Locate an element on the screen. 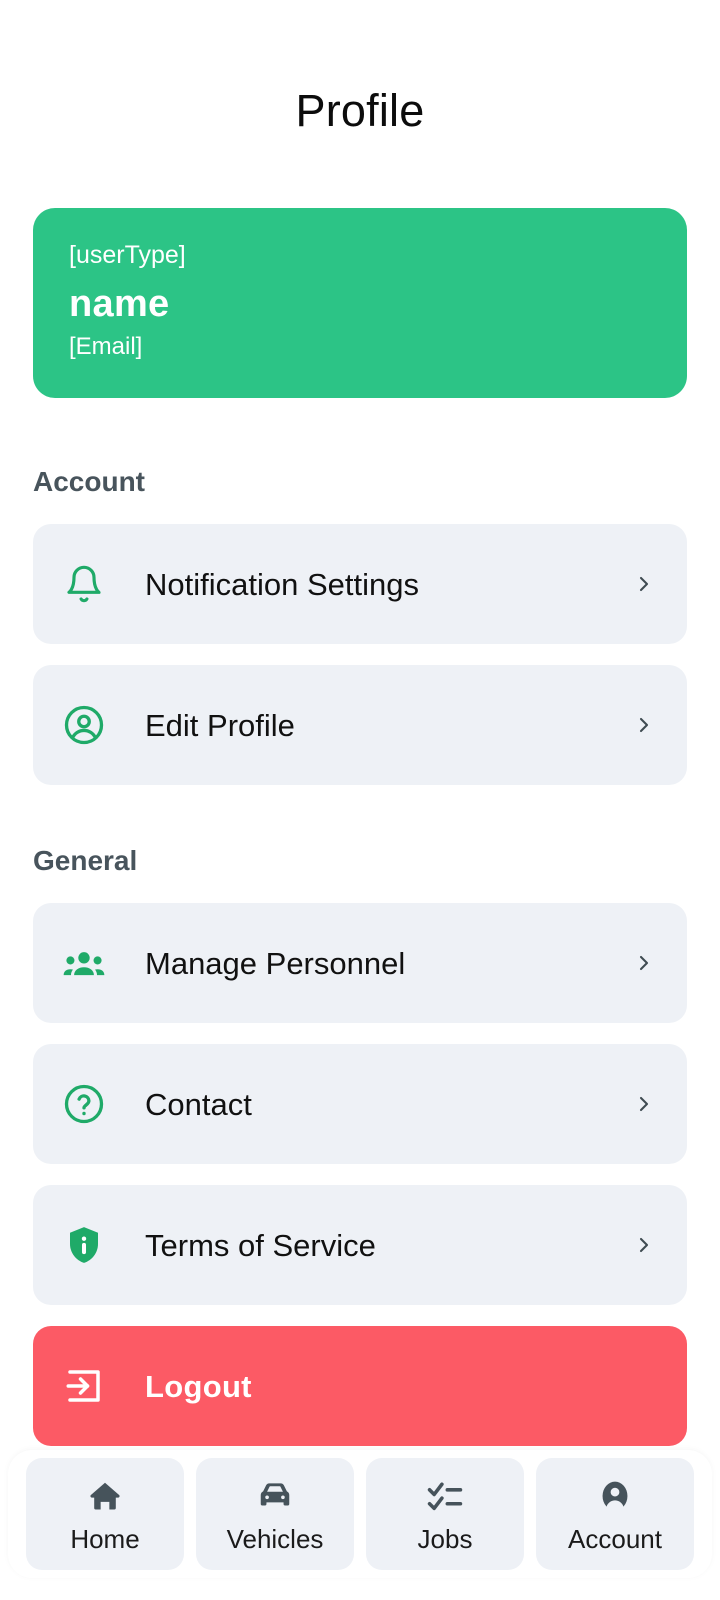  profile-name: name is located at coordinates (119, 303).